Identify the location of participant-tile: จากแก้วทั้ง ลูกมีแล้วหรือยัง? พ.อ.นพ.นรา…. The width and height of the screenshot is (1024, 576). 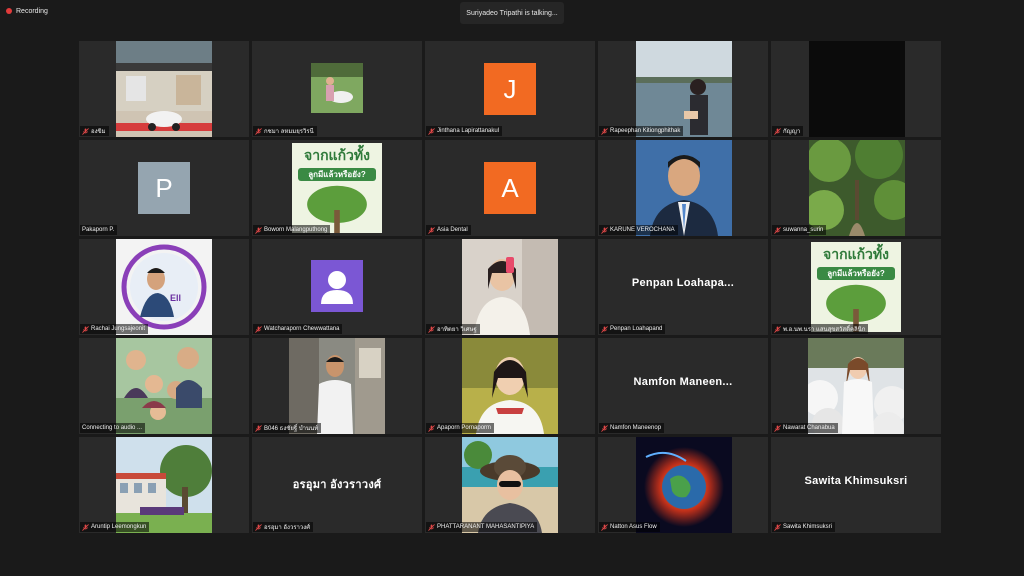
(856, 287).